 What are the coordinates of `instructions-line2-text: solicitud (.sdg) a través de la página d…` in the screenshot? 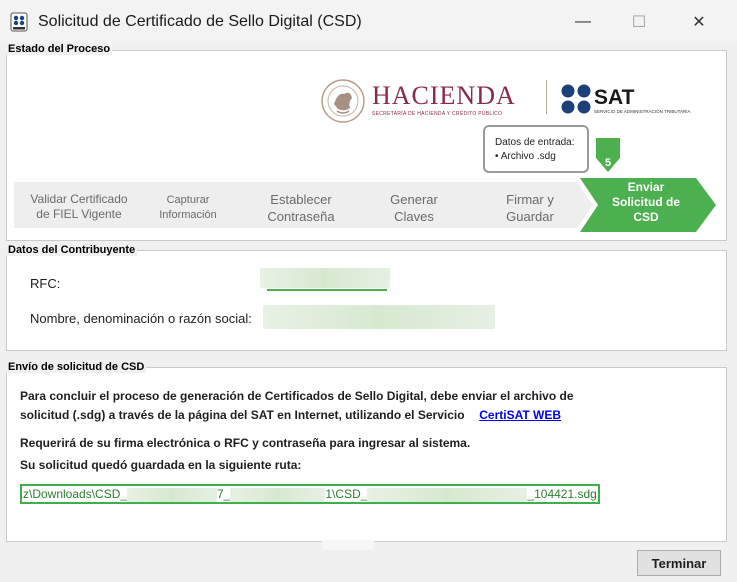 It's located at (242, 415).